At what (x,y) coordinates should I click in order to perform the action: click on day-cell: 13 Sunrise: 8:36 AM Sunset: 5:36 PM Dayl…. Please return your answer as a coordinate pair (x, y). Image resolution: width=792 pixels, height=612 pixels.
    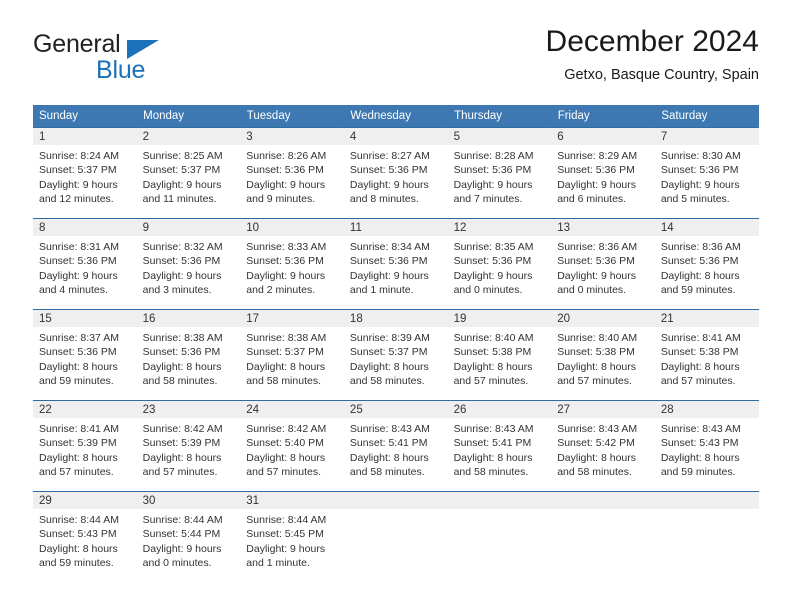
    Looking at the image, I should click on (603, 264).